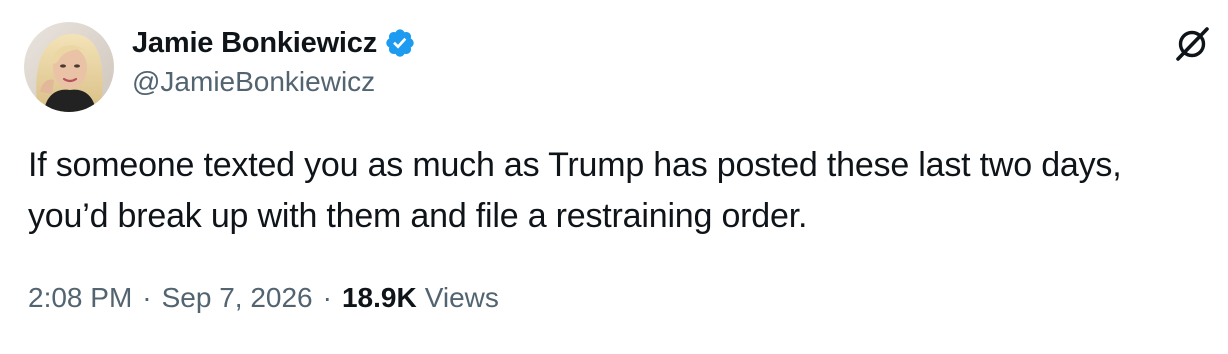  I want to click on author-block: Jamie Bonkiewicz @JamieBonkiewicz, so click(274, 61).